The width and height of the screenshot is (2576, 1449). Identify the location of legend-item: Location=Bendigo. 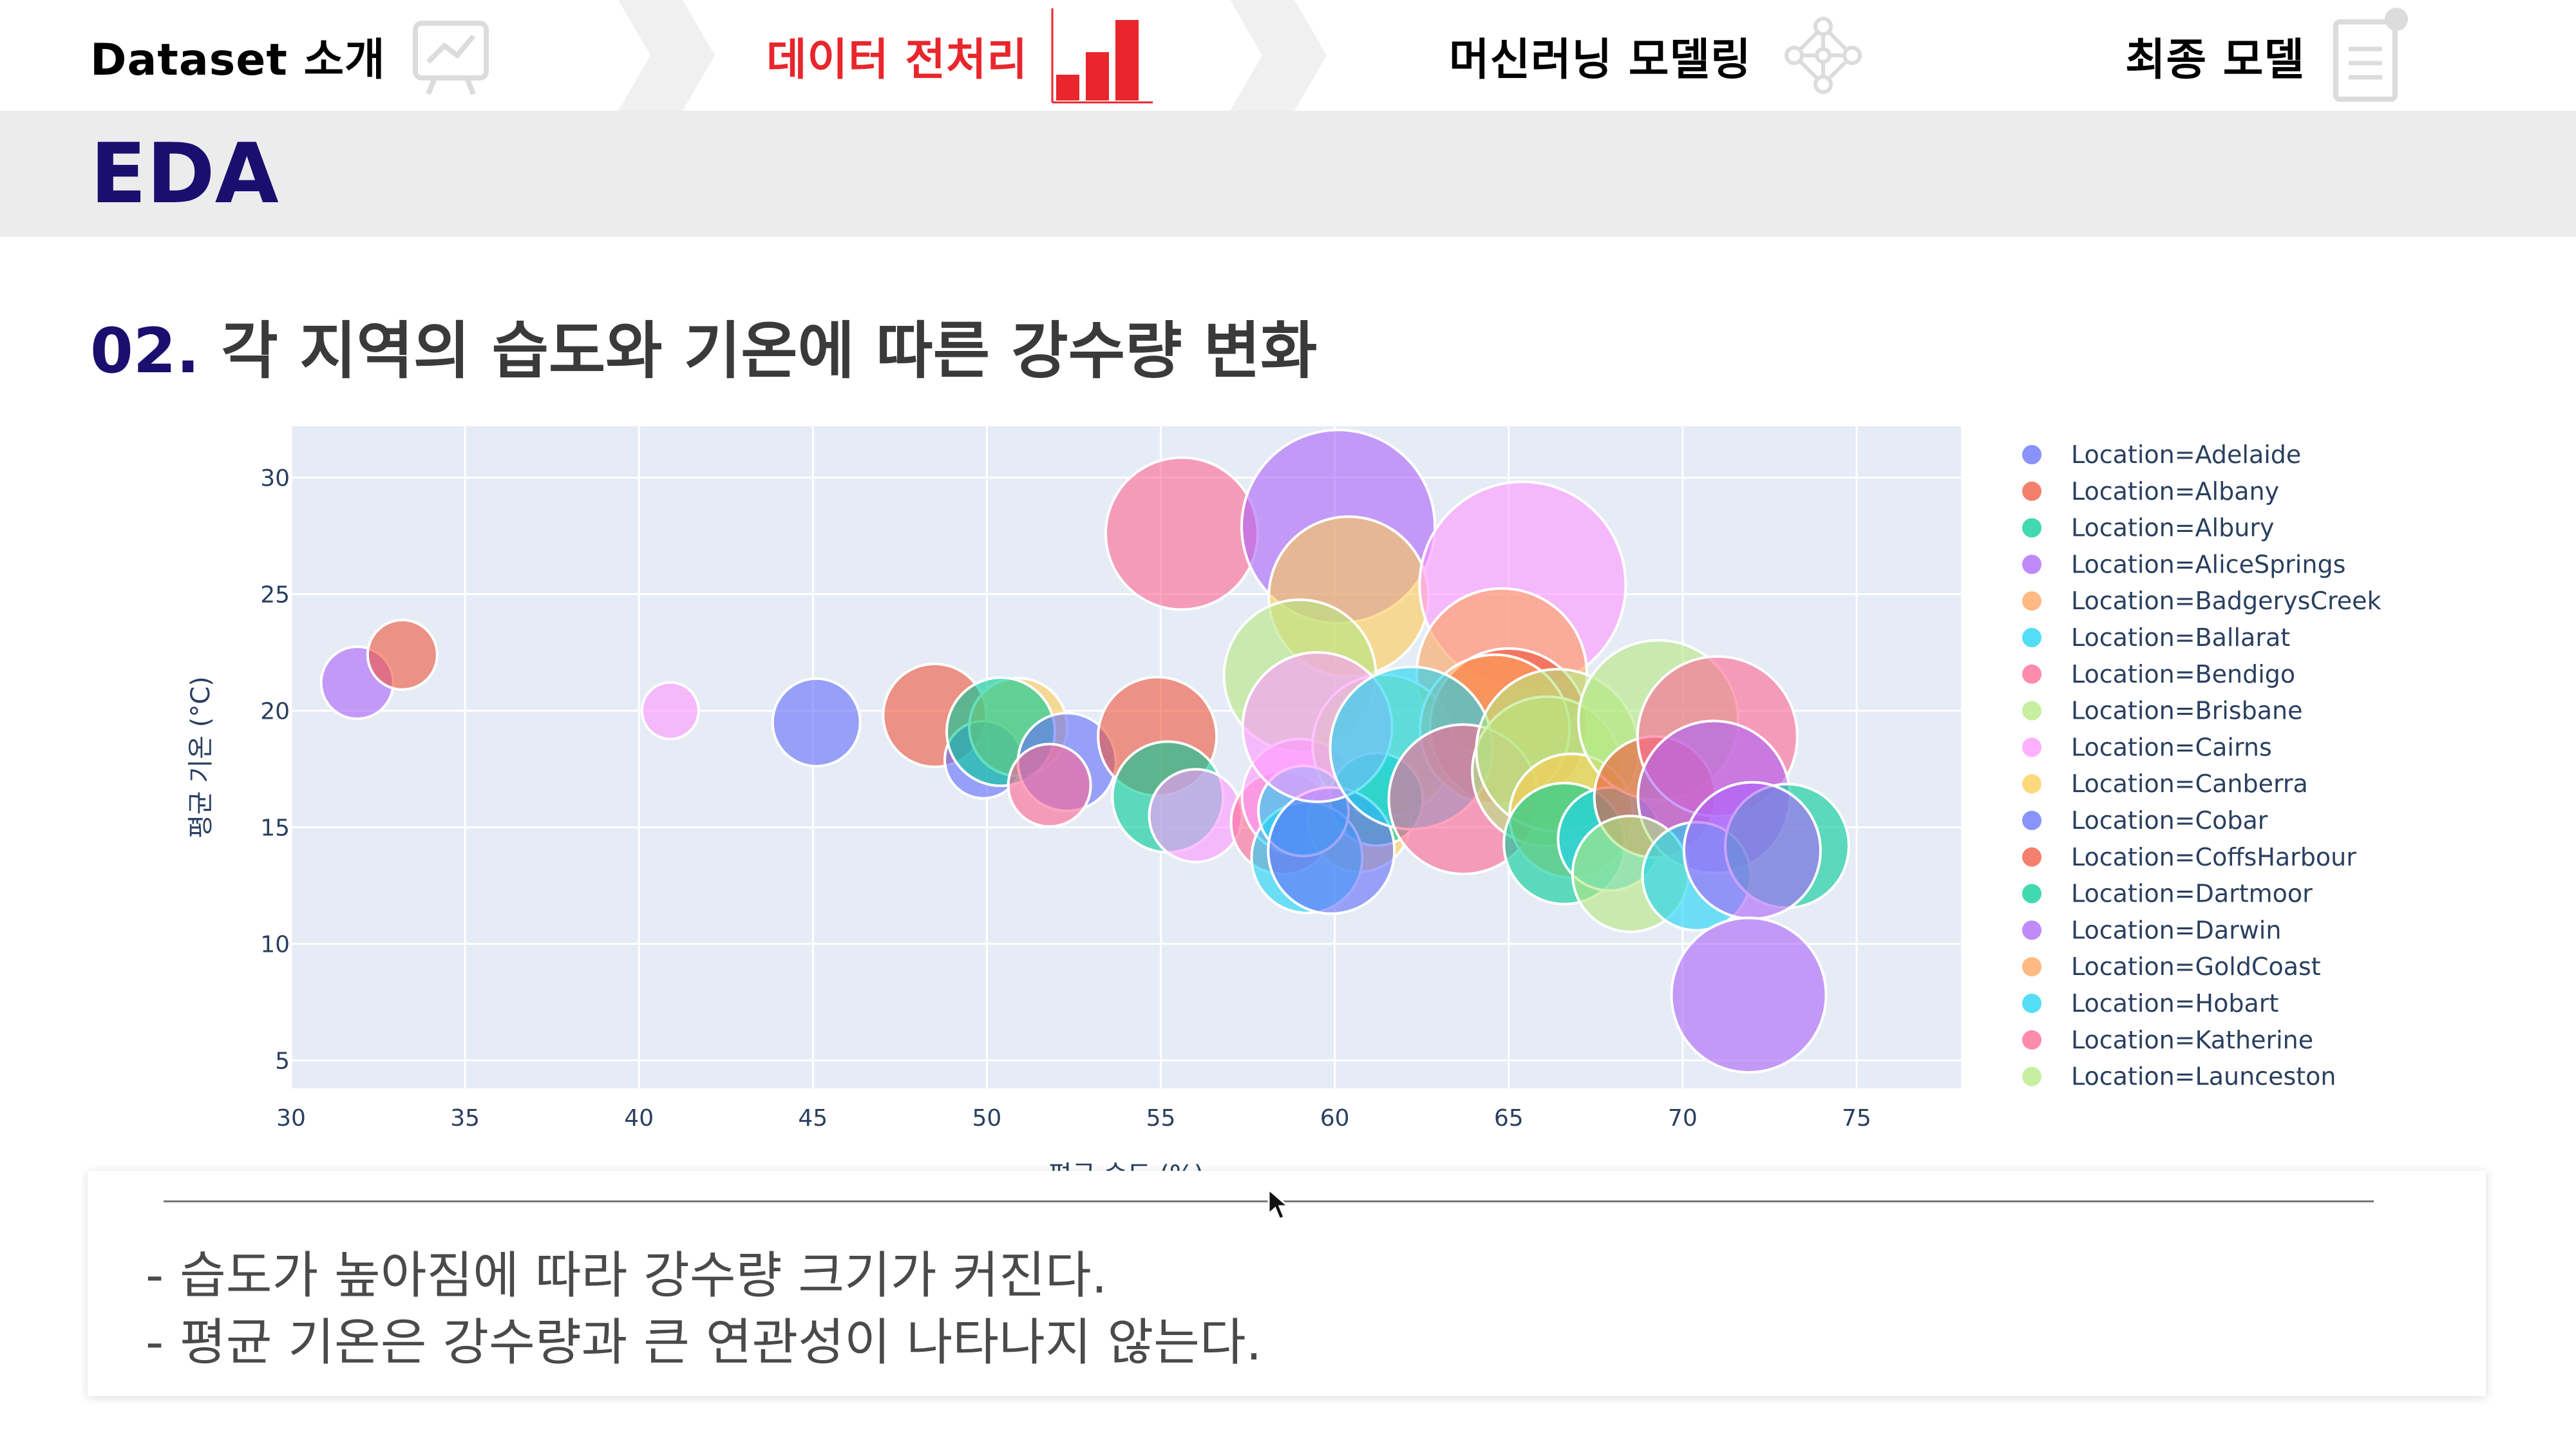
(2158, 674).